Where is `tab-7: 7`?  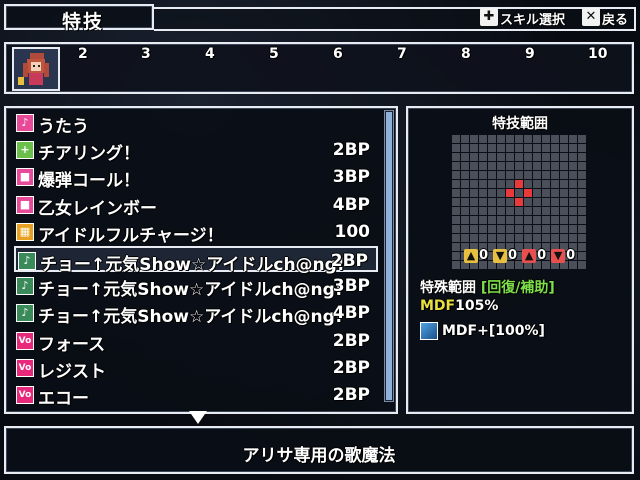 tab-7: 7 is located at coordinates (402, 54).